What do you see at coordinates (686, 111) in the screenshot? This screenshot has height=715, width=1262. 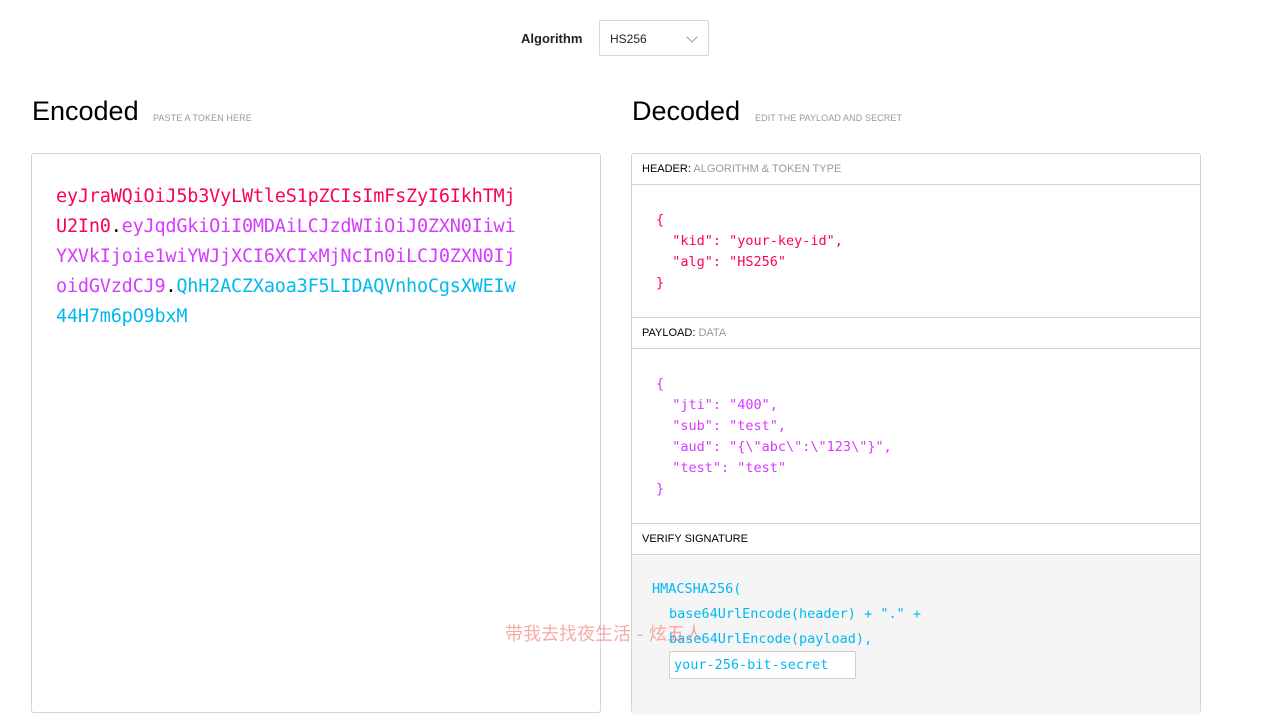 I see `decoded-title: Decoded` at bounding box center [686, 111].